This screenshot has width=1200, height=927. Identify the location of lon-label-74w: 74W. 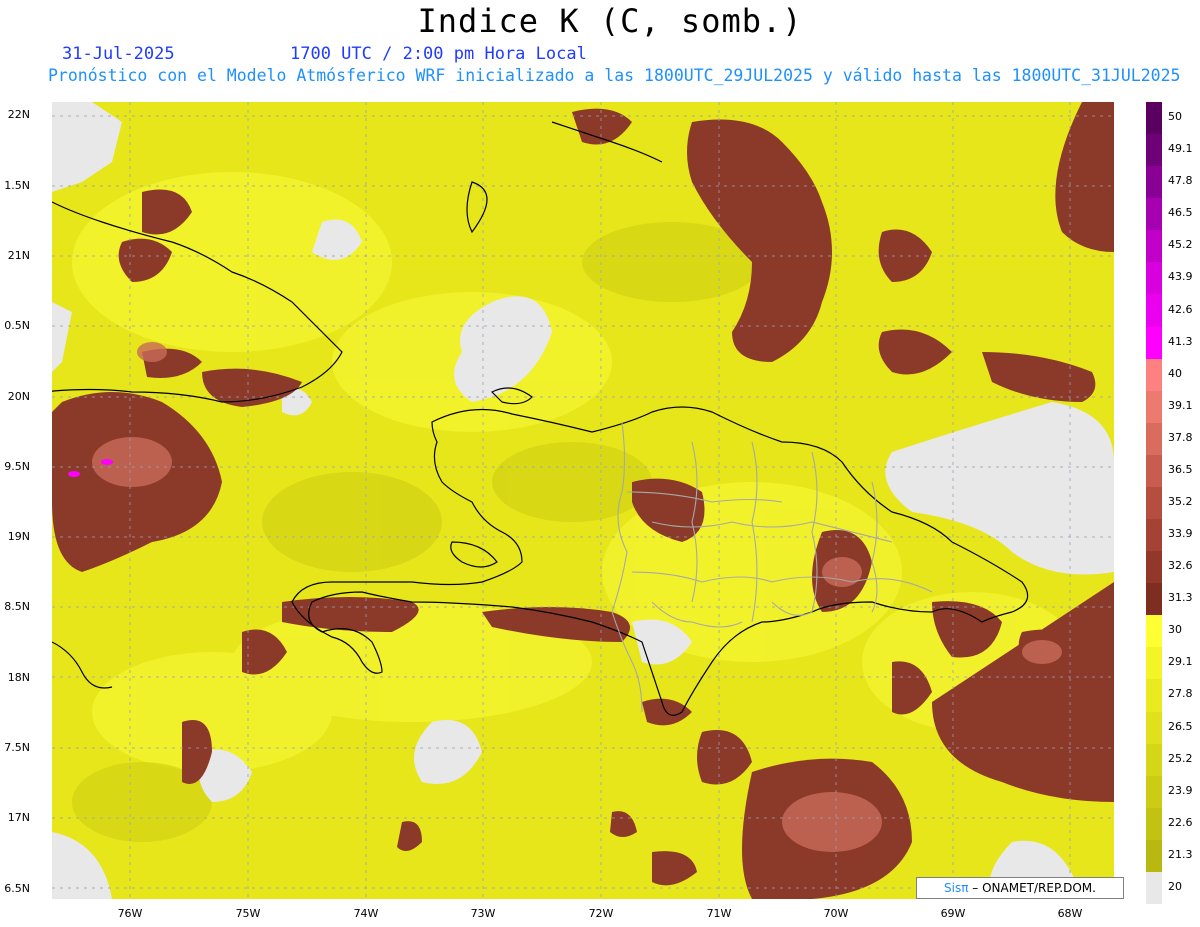
(366, 913).